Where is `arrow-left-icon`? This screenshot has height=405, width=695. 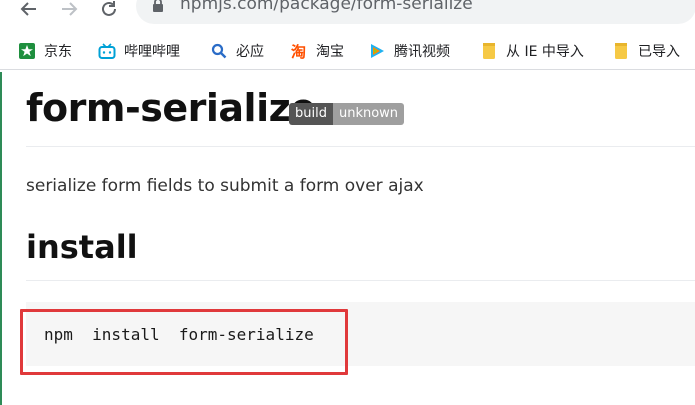
arrow-left-icon is located at coordinates (28, 9).